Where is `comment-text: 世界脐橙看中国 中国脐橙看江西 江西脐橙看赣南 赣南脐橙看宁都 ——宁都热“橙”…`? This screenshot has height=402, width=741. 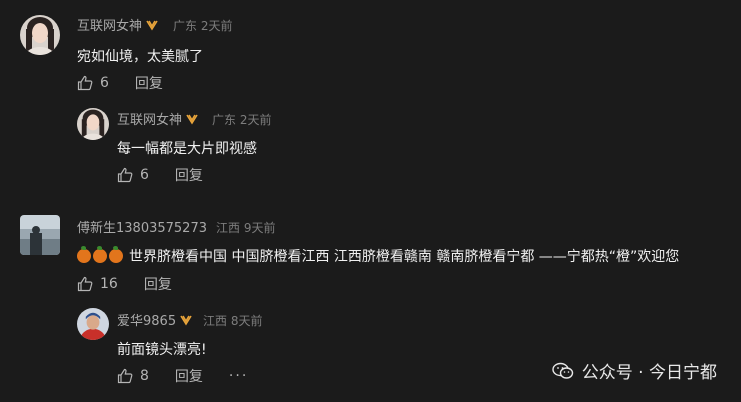 comment-text: 世界脐橙看中国 中国脐橙看江西 江西脐橙看赣南 赣南脐橙看宁都 ——宁都热“橙”… is located at coordinates (404, 257).